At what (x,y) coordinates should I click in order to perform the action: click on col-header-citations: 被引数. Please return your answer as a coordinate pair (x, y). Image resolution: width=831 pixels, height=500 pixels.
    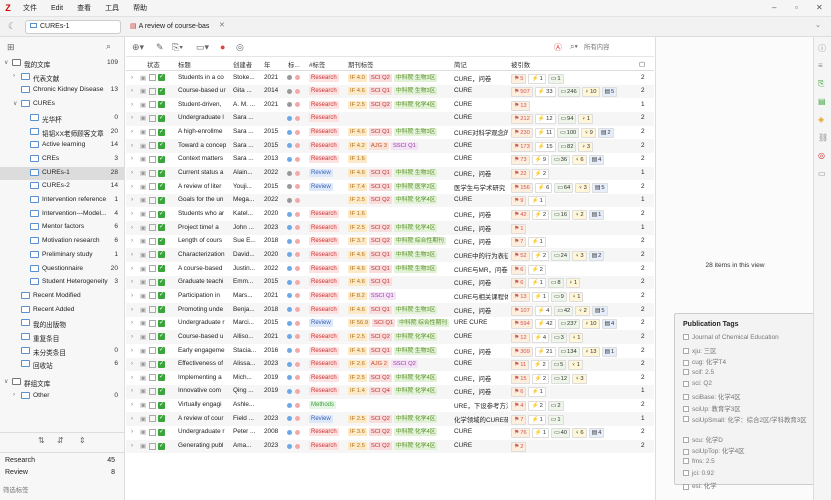
    Looking at the image, I should click on (520, 64).